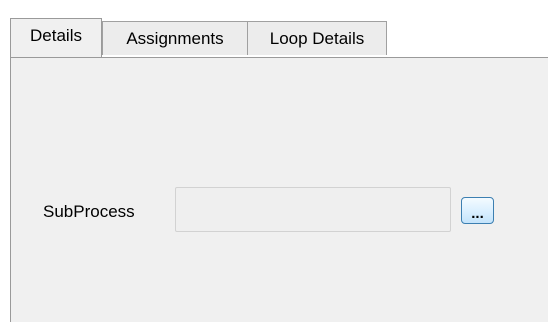 The width and height of the screenshot is (548, 322). I want to click on tab-loop-details: Loop Details, so click(317, 38).